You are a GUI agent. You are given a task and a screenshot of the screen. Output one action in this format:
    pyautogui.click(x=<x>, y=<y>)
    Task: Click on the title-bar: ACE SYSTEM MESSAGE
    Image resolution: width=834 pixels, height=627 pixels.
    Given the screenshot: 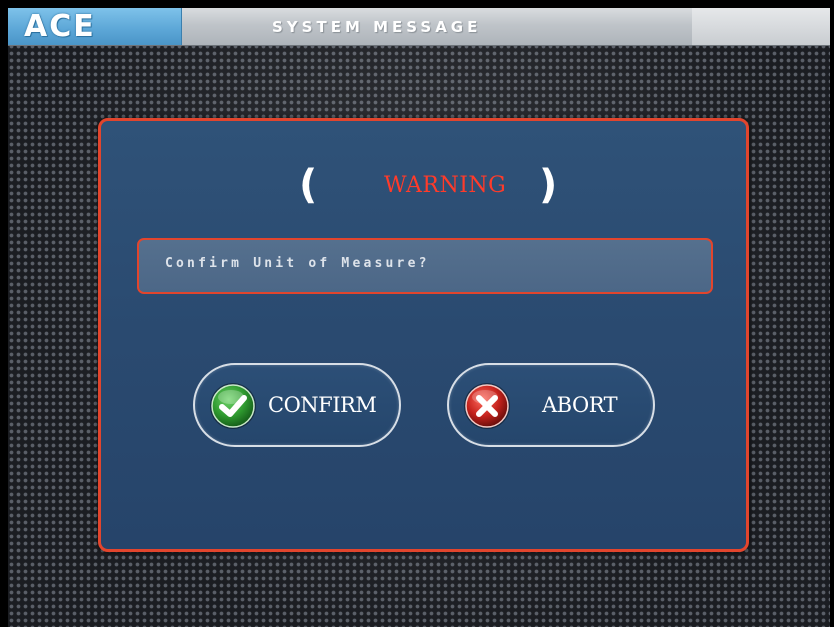 What is the action you would take?
    pyautogui.click(x=419, y=27)
    